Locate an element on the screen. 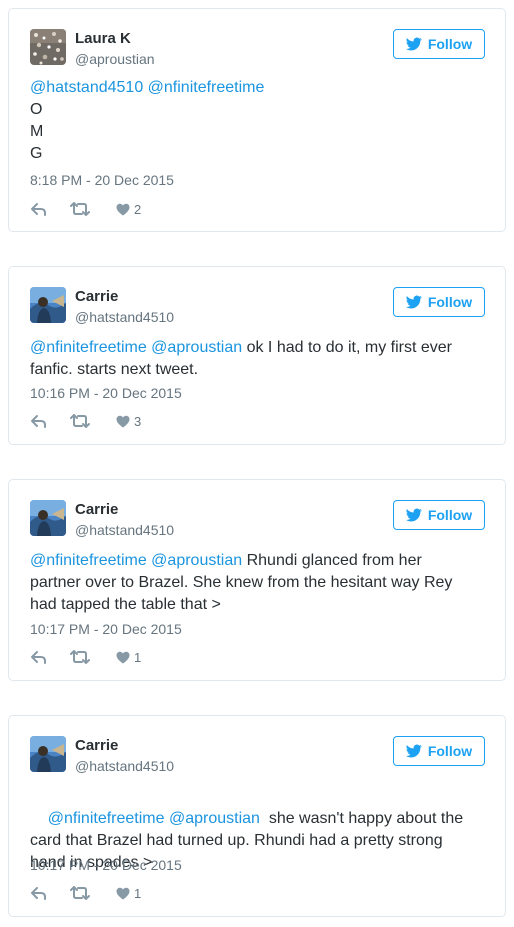 The width and height of the screenshot is (514, 927). tweet-actions: 3 is located at coordinates (85, 421).